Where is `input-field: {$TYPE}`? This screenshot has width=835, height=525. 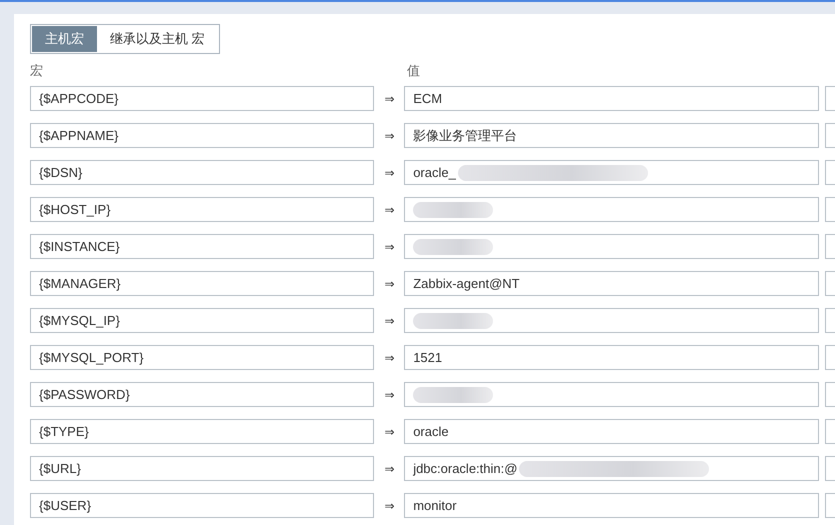
input-field: {$TYPE} is located at coordinates (202, 431).